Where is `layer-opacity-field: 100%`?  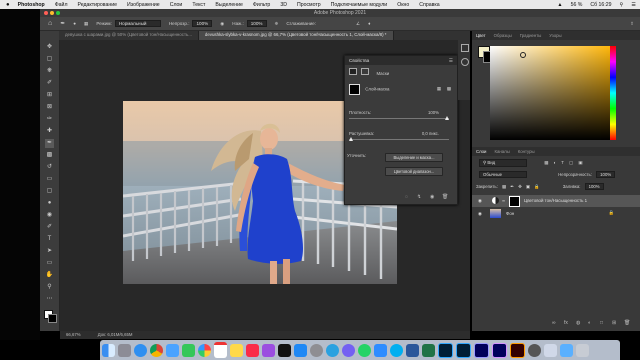
layer-opacity-field: 100% is located at coordinates (606, 174).